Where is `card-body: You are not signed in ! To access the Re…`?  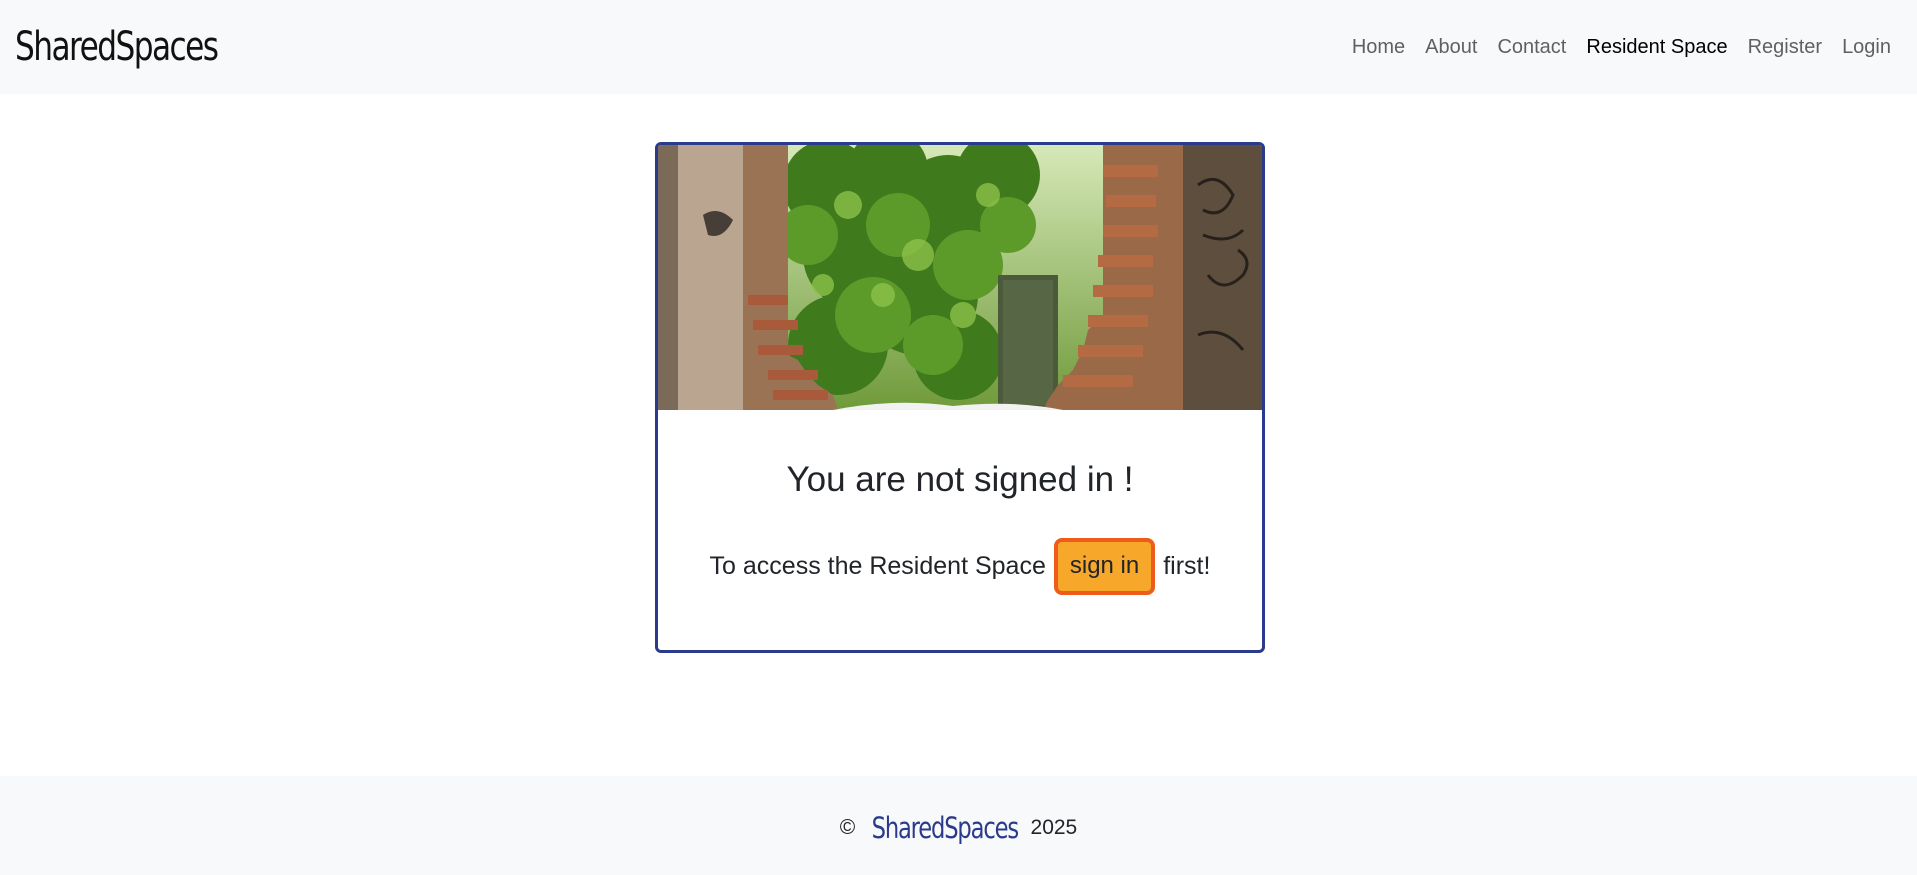
card-body: You are not signed in ! To access the Re… is located at coordinates (960, 527).